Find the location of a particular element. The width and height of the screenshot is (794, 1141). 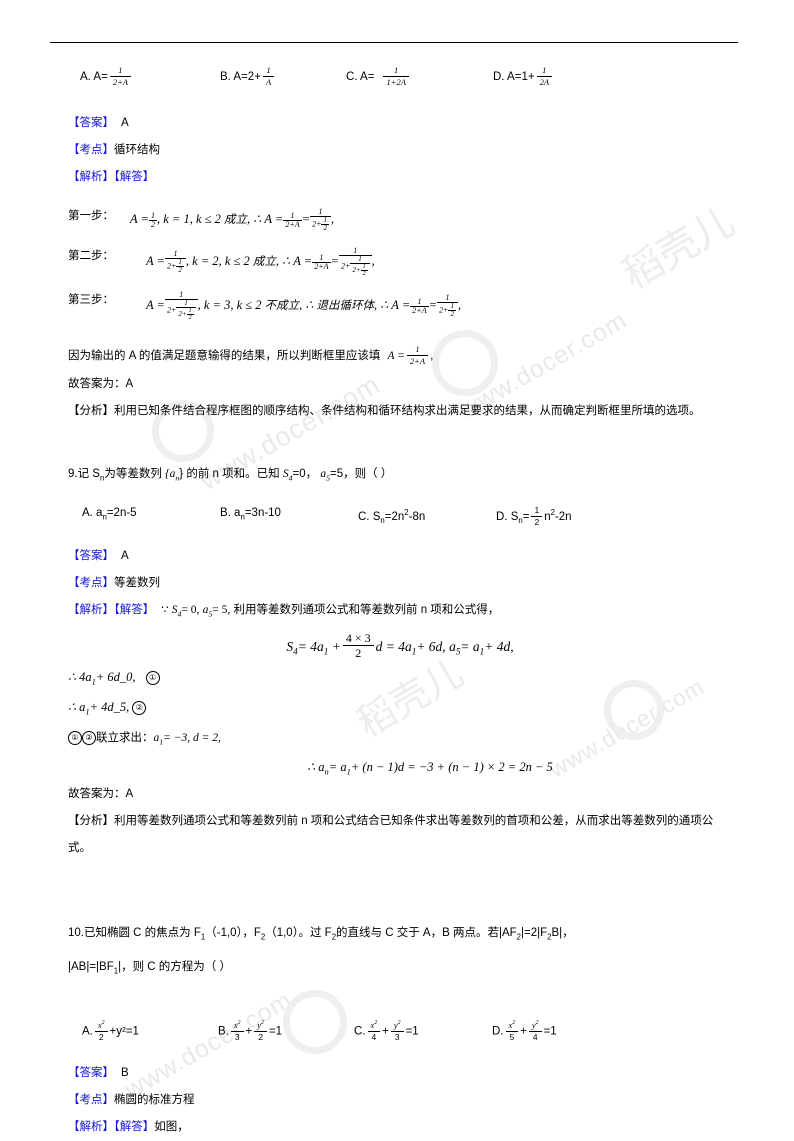

q9-lead-s4-val: = 0, is located at coordinates (190, 610).